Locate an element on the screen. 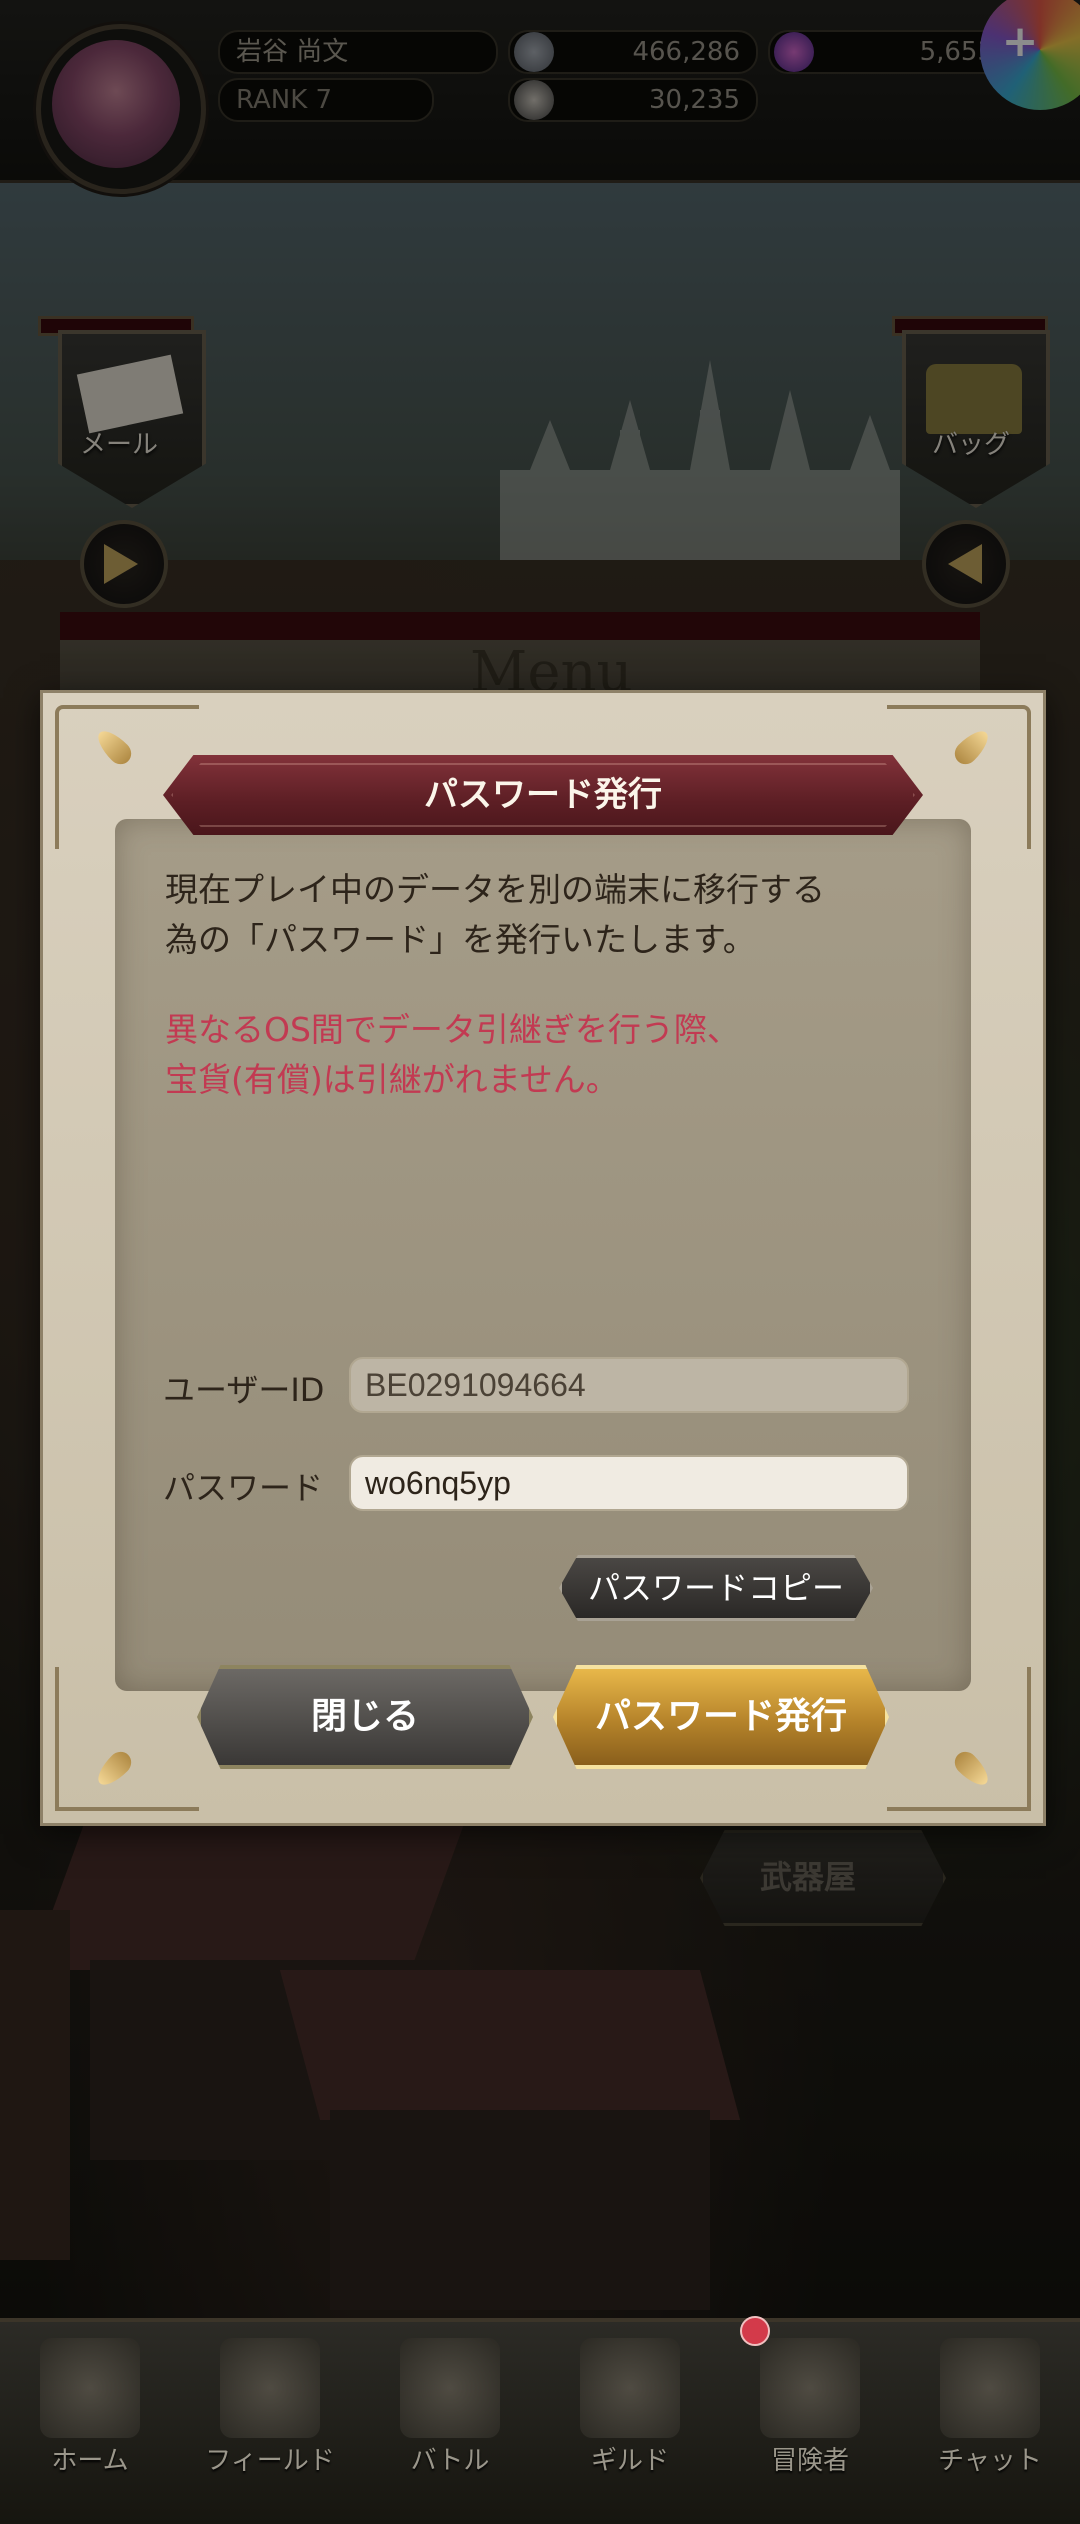 This screenshot has height=2524, width=1080. nav-label: フィールド is located at coordinates (270, 2461).